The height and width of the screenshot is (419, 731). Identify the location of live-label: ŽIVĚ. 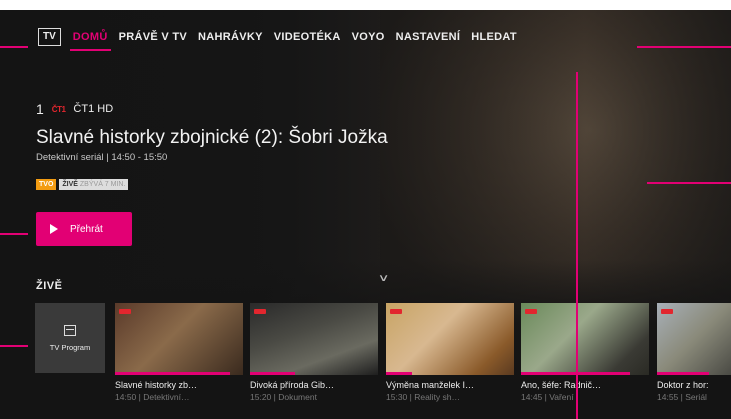
(70, 184).